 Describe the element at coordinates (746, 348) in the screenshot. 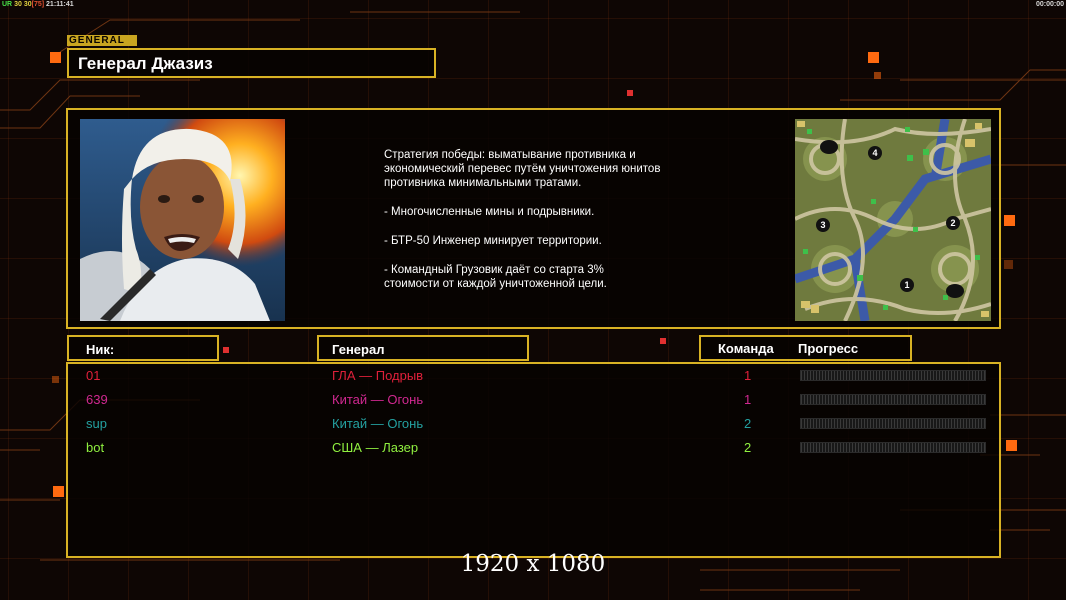

I see `column-header-team: Команда` at that location.